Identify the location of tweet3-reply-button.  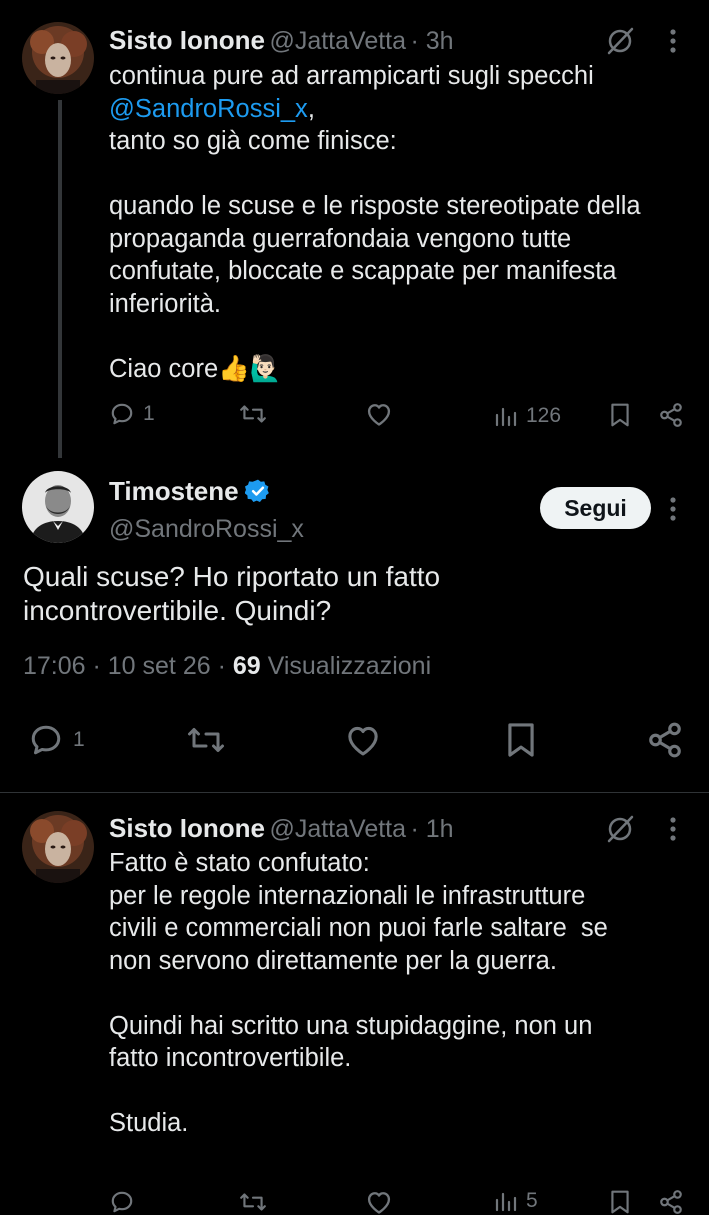
(122, 1202).